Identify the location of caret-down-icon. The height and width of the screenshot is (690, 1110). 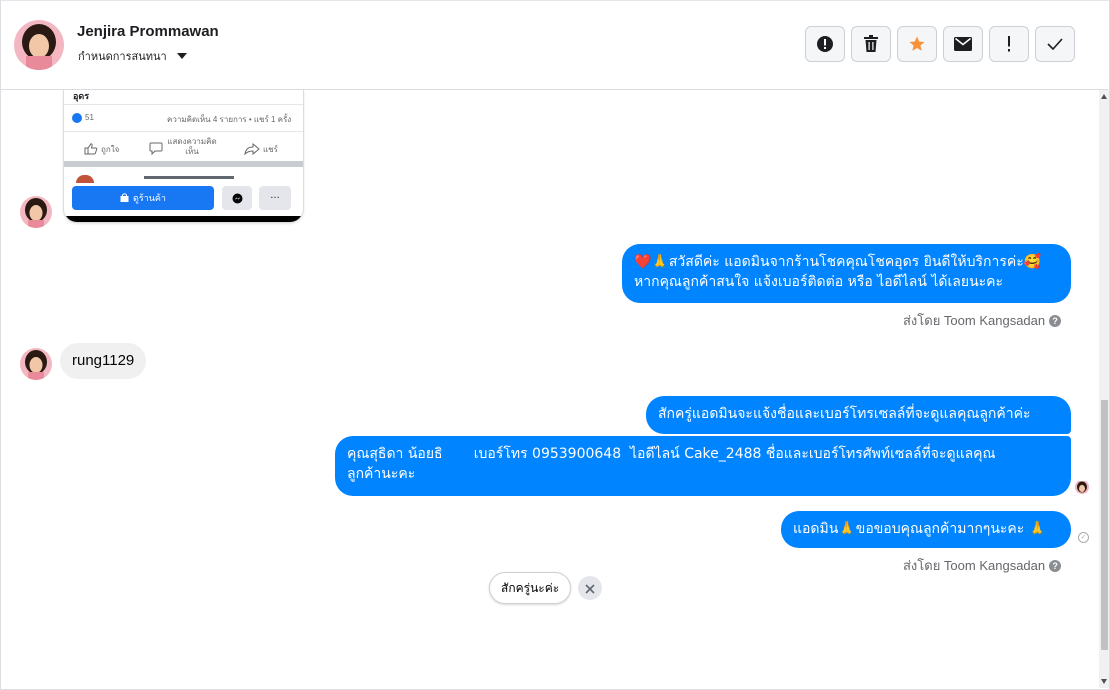
(181, 56).